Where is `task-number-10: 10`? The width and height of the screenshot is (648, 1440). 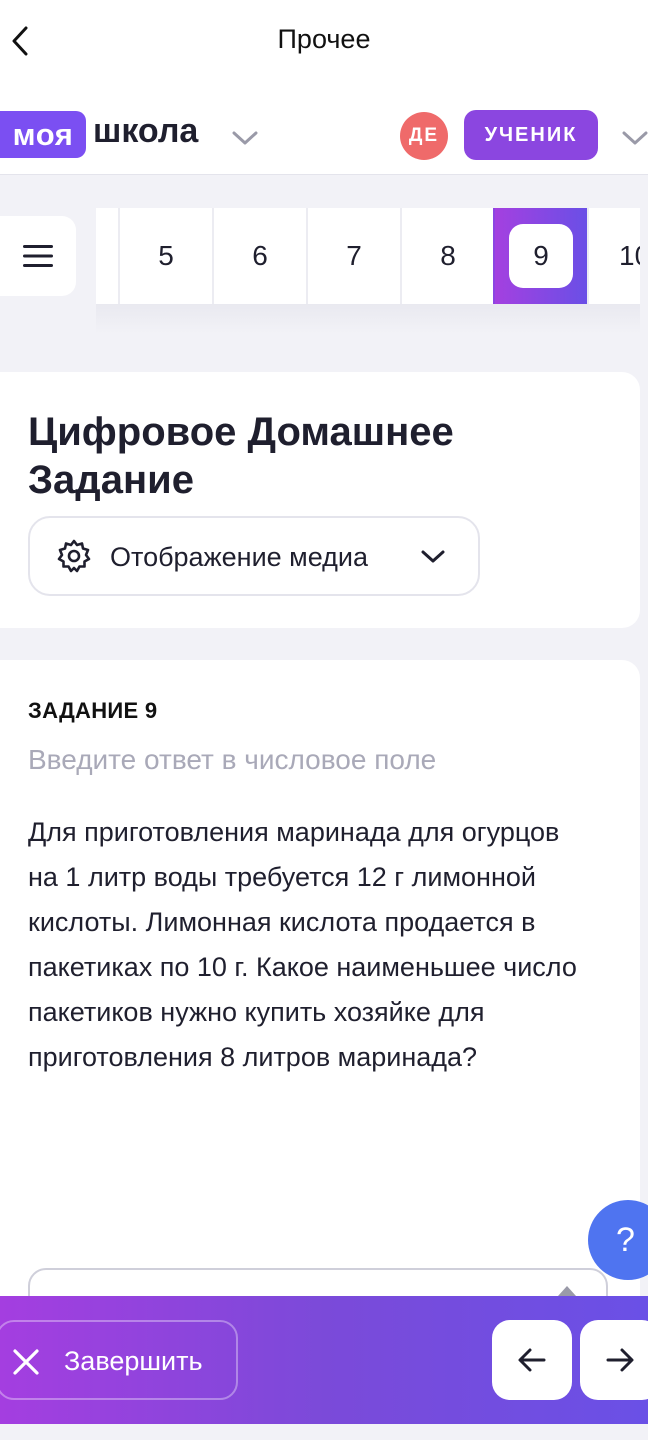
task-number-10: 10 is located at coordinates (613, 256).